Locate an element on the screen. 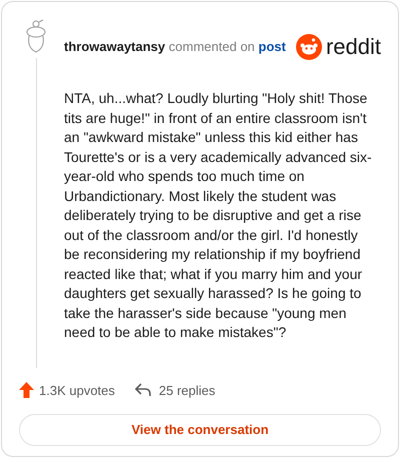 This screenshot has width=400, height=460. view-conversation-button: View the conversation is located at coordinates (200, 430).